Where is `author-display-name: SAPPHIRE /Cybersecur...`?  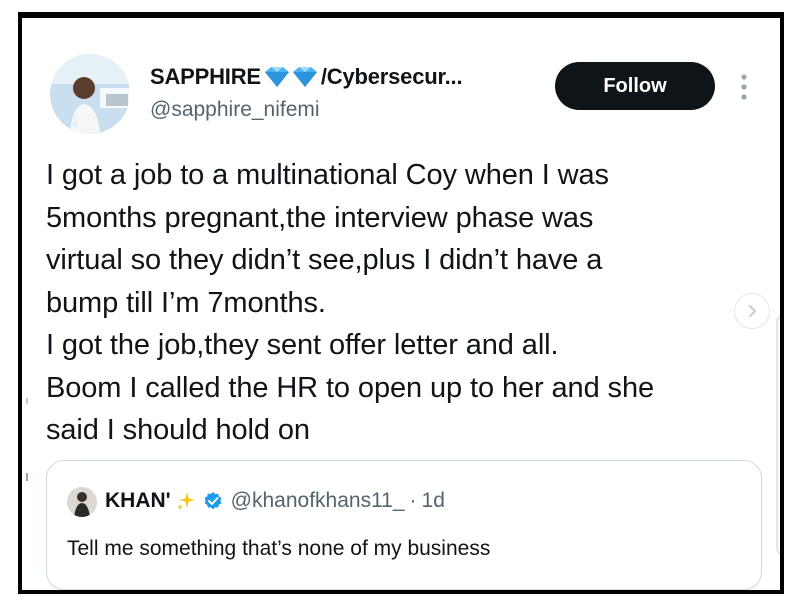 author-display-name: SAPPHIRE /Cybersecur... is located at coordinates (306, 77).